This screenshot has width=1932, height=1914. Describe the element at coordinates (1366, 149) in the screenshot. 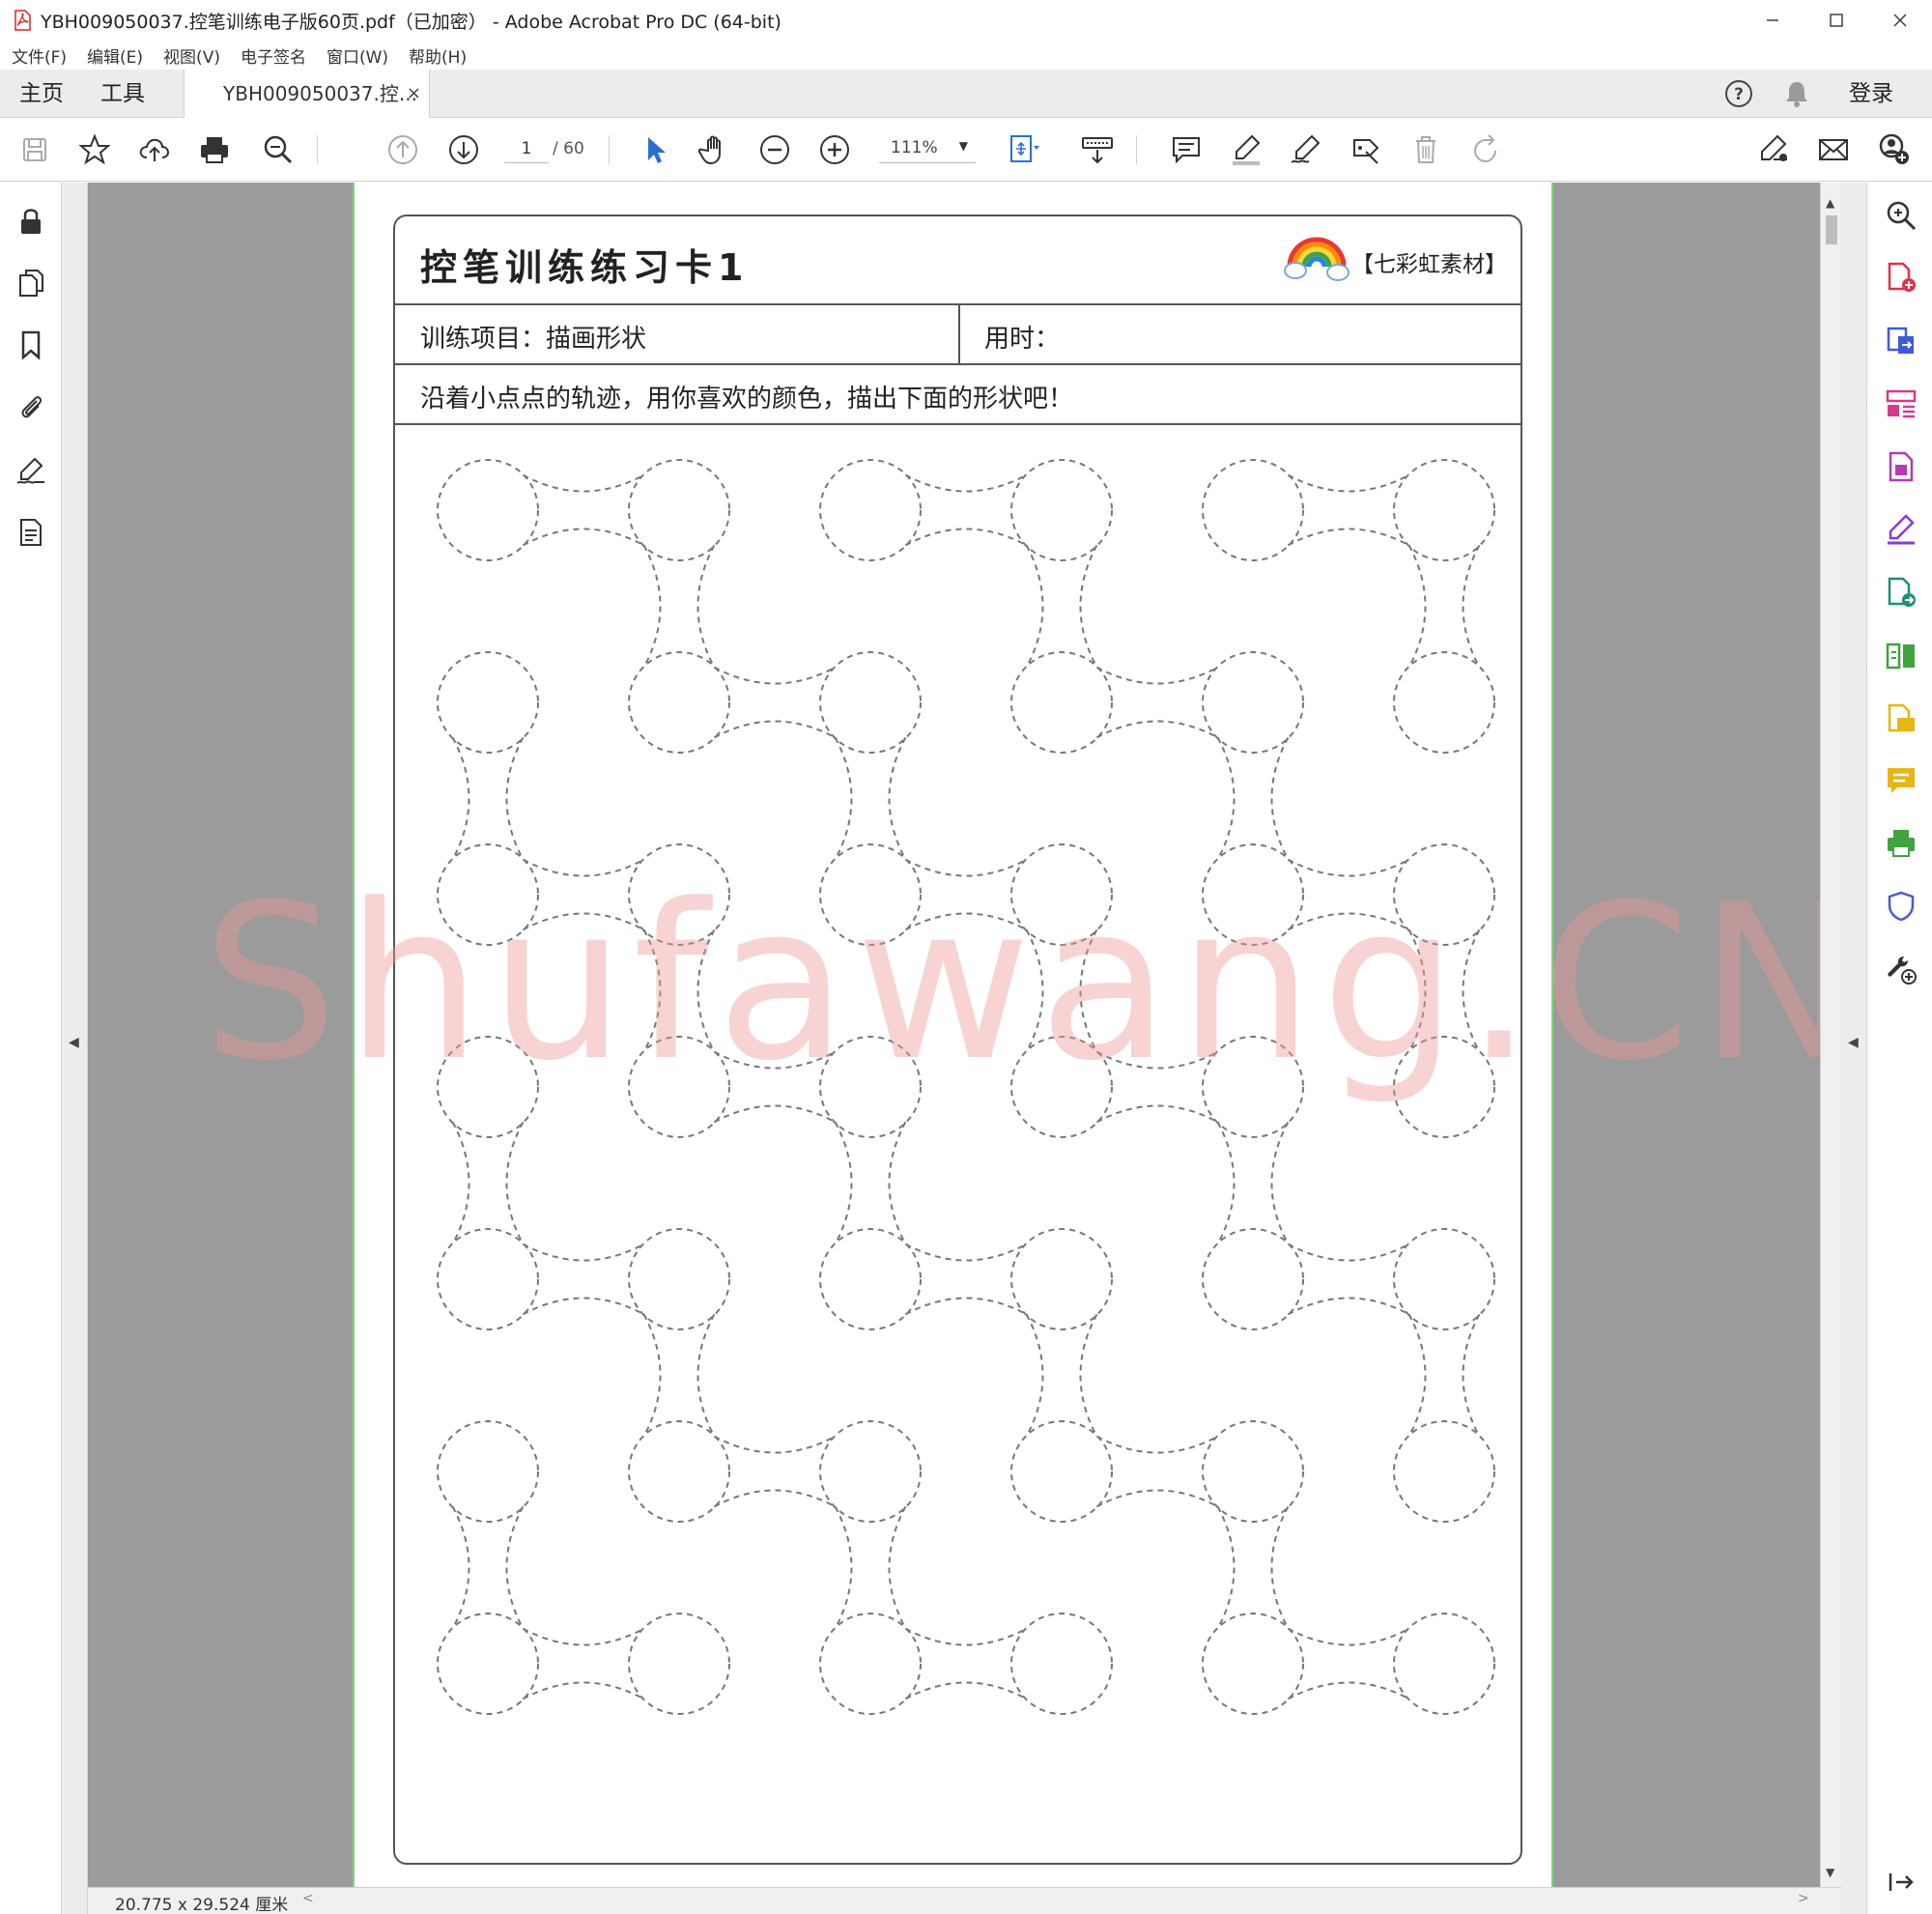

I see `stamp-button` at that location.